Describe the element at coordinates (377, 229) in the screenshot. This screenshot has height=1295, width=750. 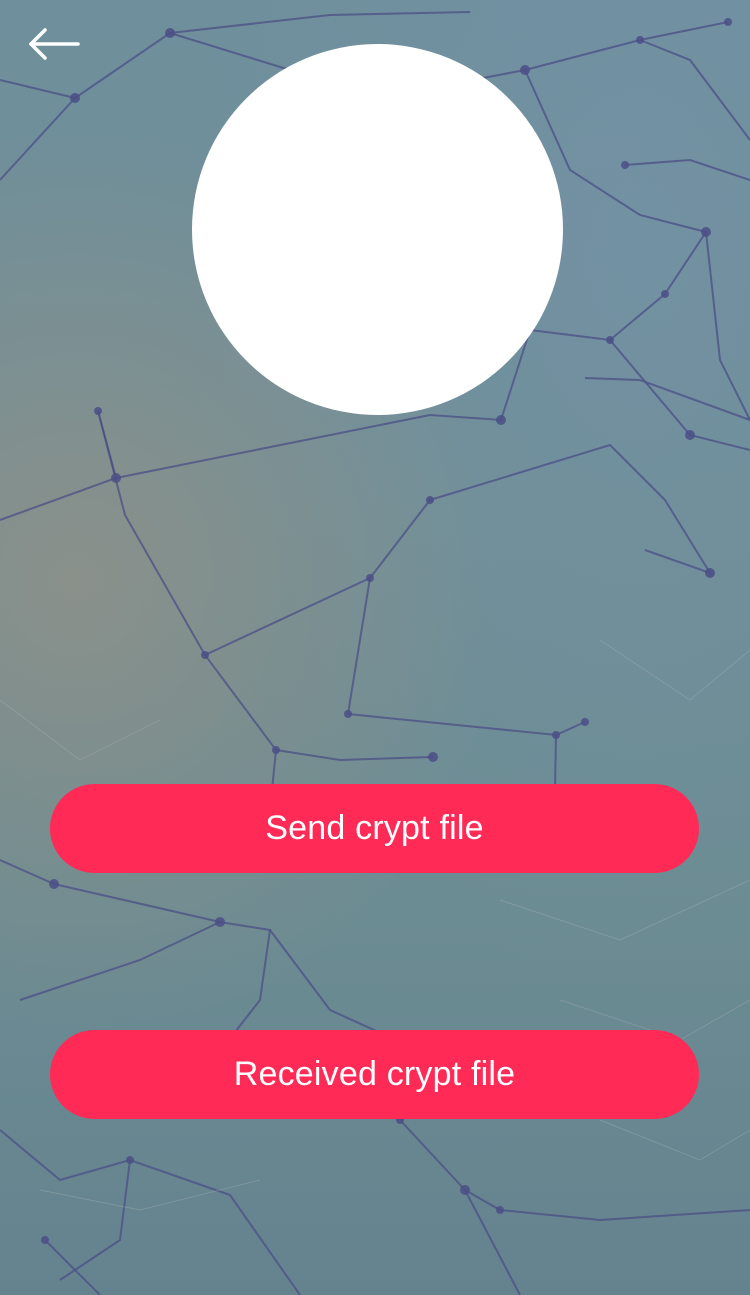
I see `avatar` at that location.